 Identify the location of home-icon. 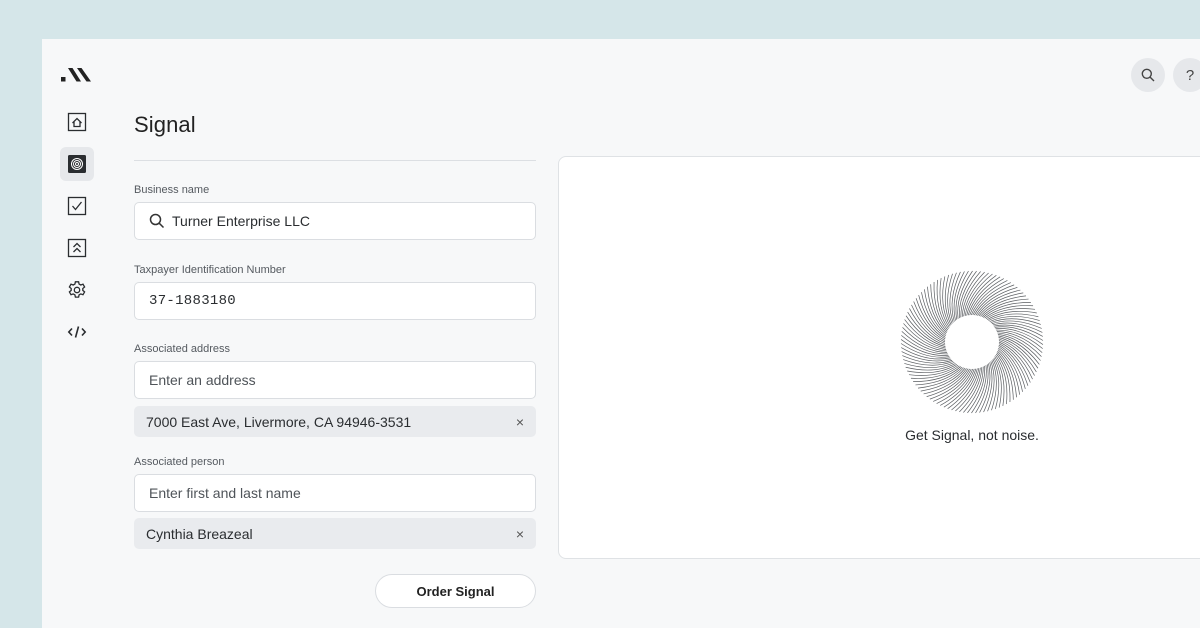
(77, 122).